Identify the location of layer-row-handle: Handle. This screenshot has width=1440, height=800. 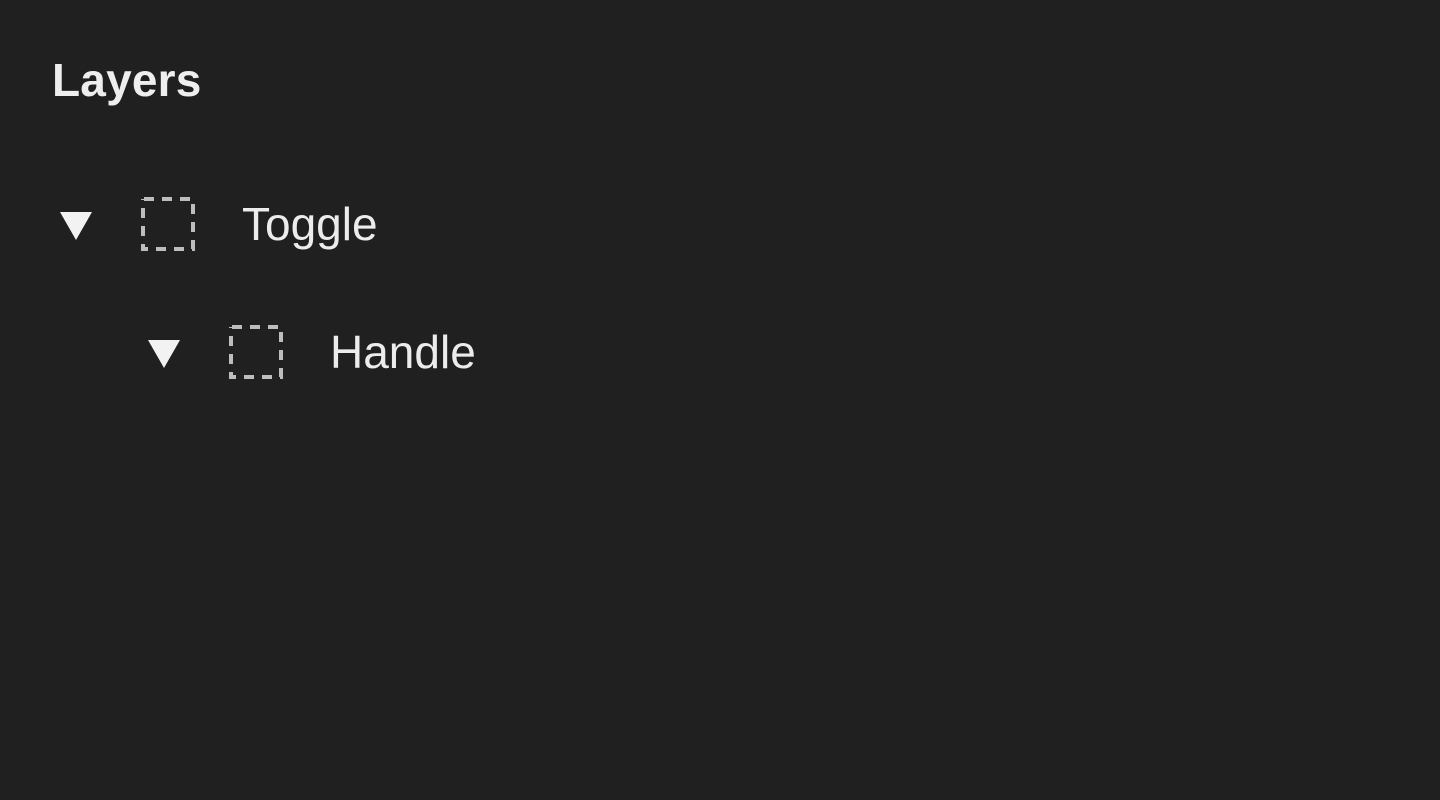
(444, 352).